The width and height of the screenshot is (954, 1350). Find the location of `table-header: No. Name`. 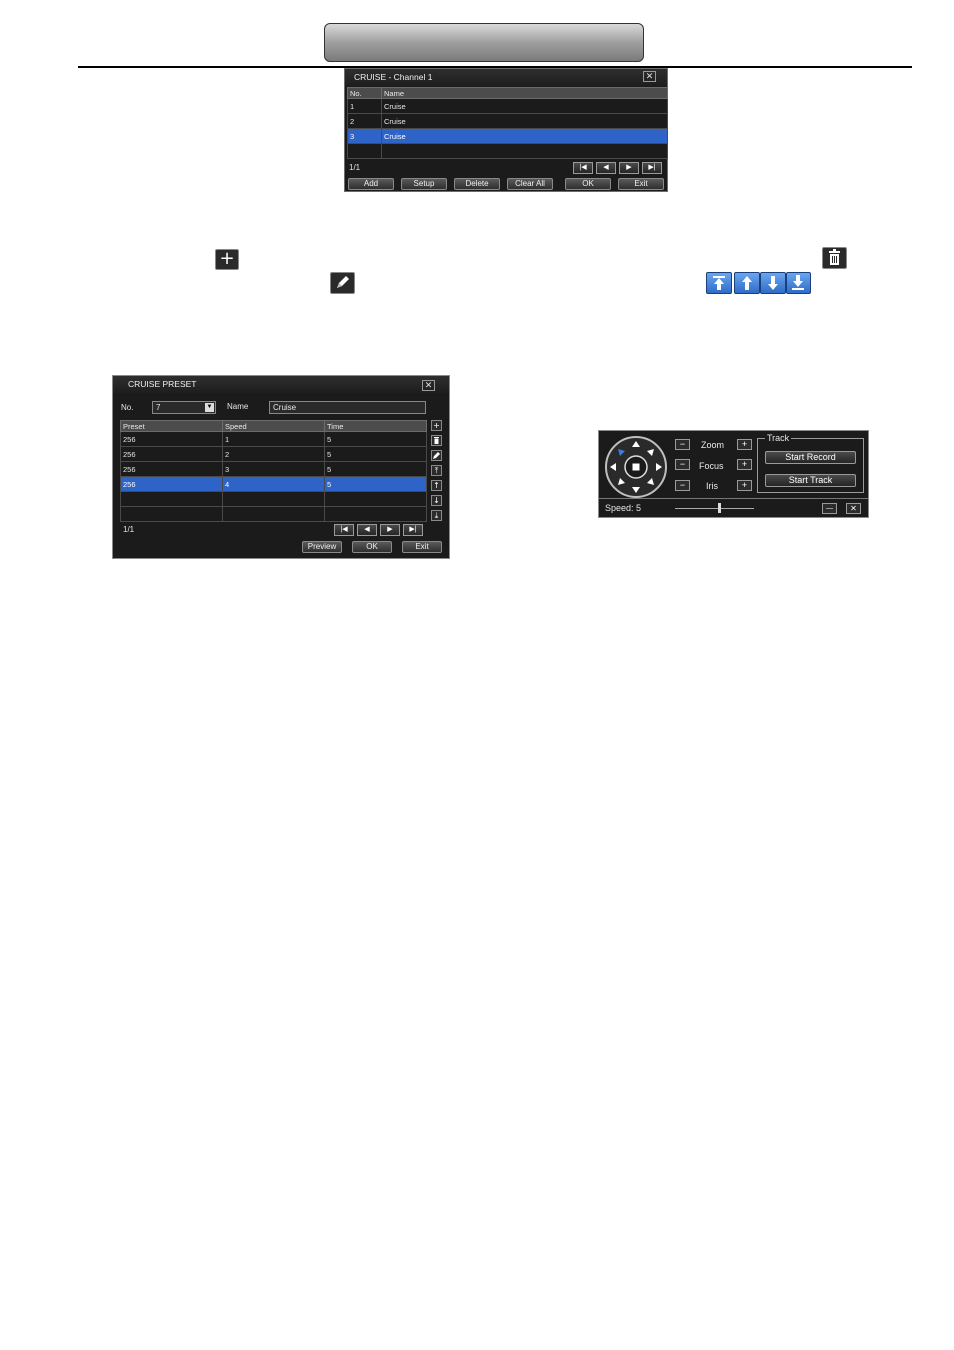

table-header: No. Name is located at coordinates (507, 93).